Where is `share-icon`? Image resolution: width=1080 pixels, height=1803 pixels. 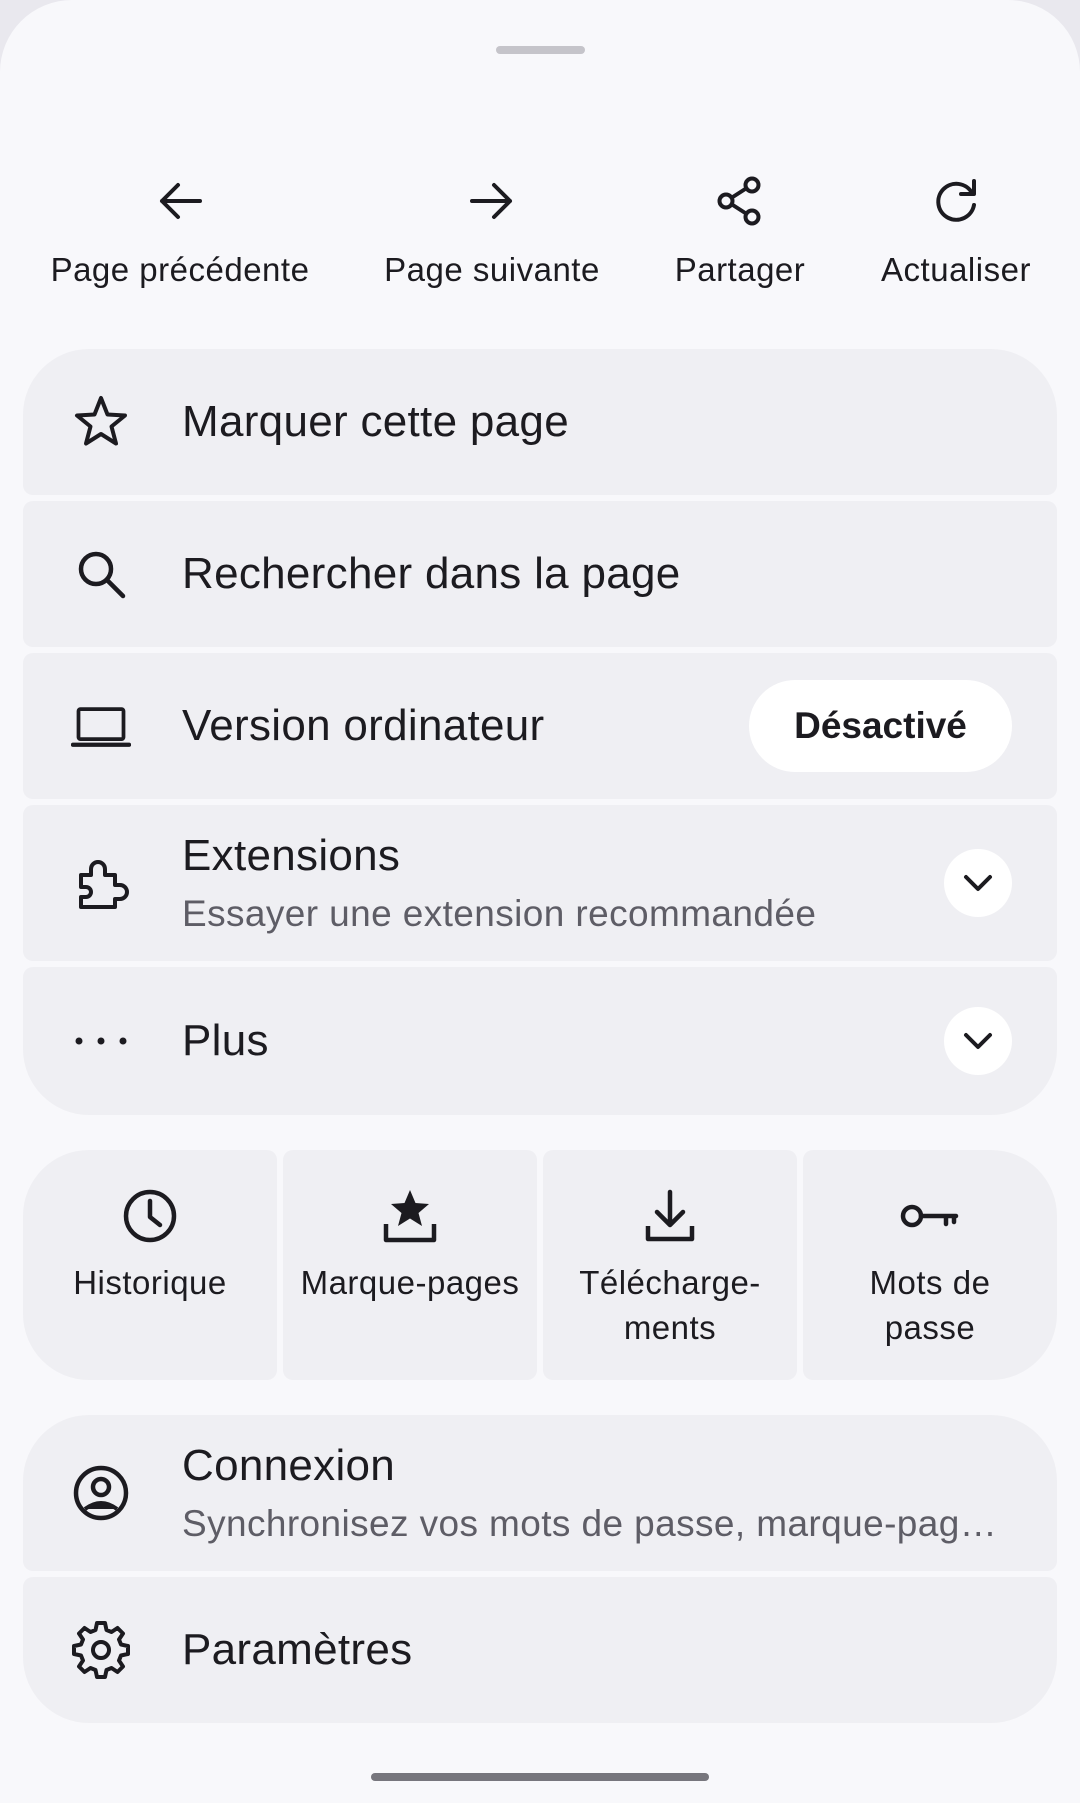
share-icon is located at coordinates (739, 201).